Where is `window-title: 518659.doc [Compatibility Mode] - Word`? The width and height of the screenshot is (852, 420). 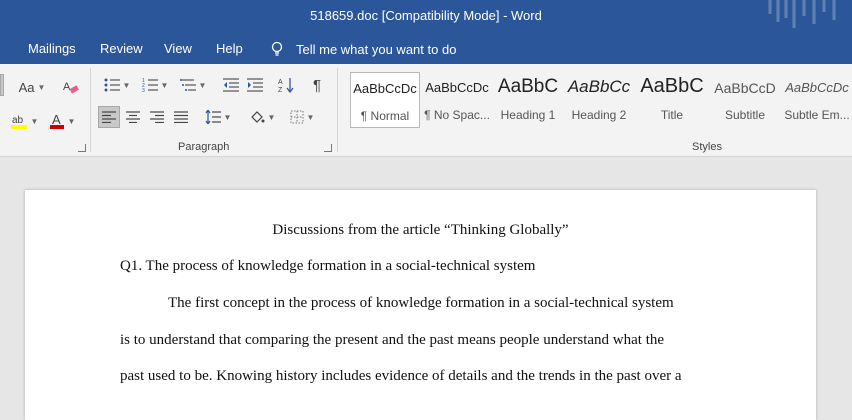 window-title: 518659.doc [Compatibility Mode] - Word is located at coordinates (426, 15).